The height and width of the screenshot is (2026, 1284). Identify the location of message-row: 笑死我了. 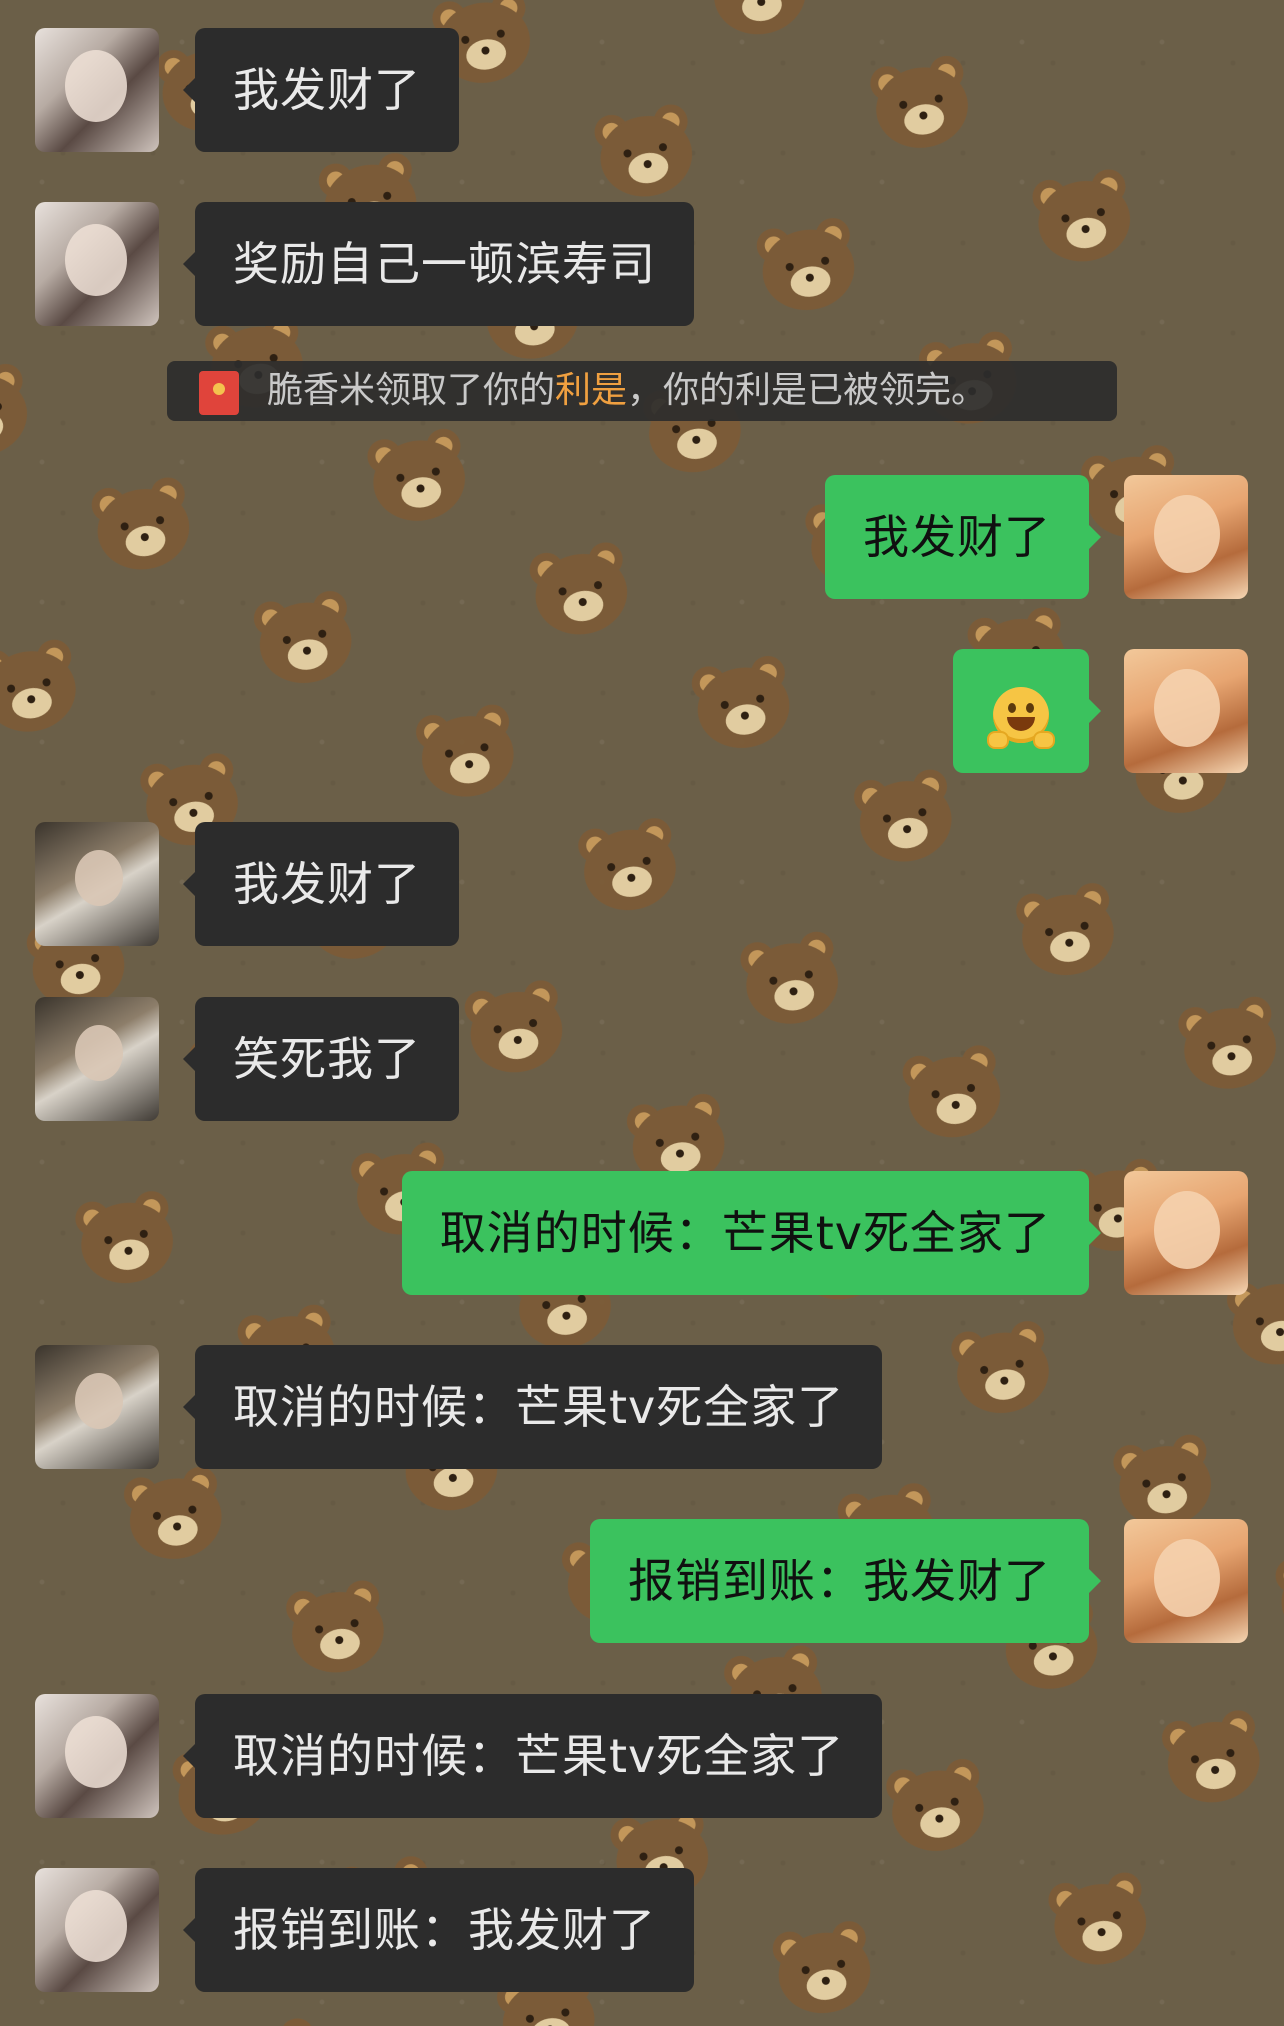
(642, 1059).